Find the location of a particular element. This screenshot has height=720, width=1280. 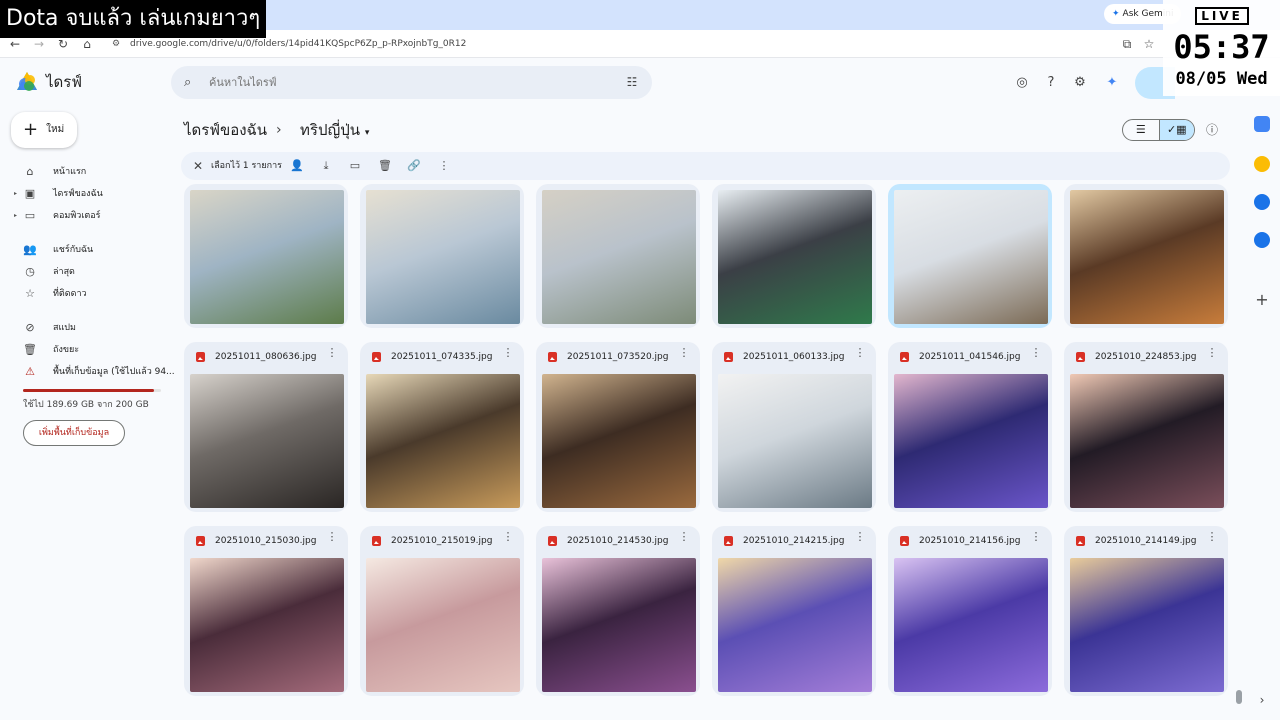

file-card: 20251011_080636.jpg ⋮ is located at coordinates (266, 427).